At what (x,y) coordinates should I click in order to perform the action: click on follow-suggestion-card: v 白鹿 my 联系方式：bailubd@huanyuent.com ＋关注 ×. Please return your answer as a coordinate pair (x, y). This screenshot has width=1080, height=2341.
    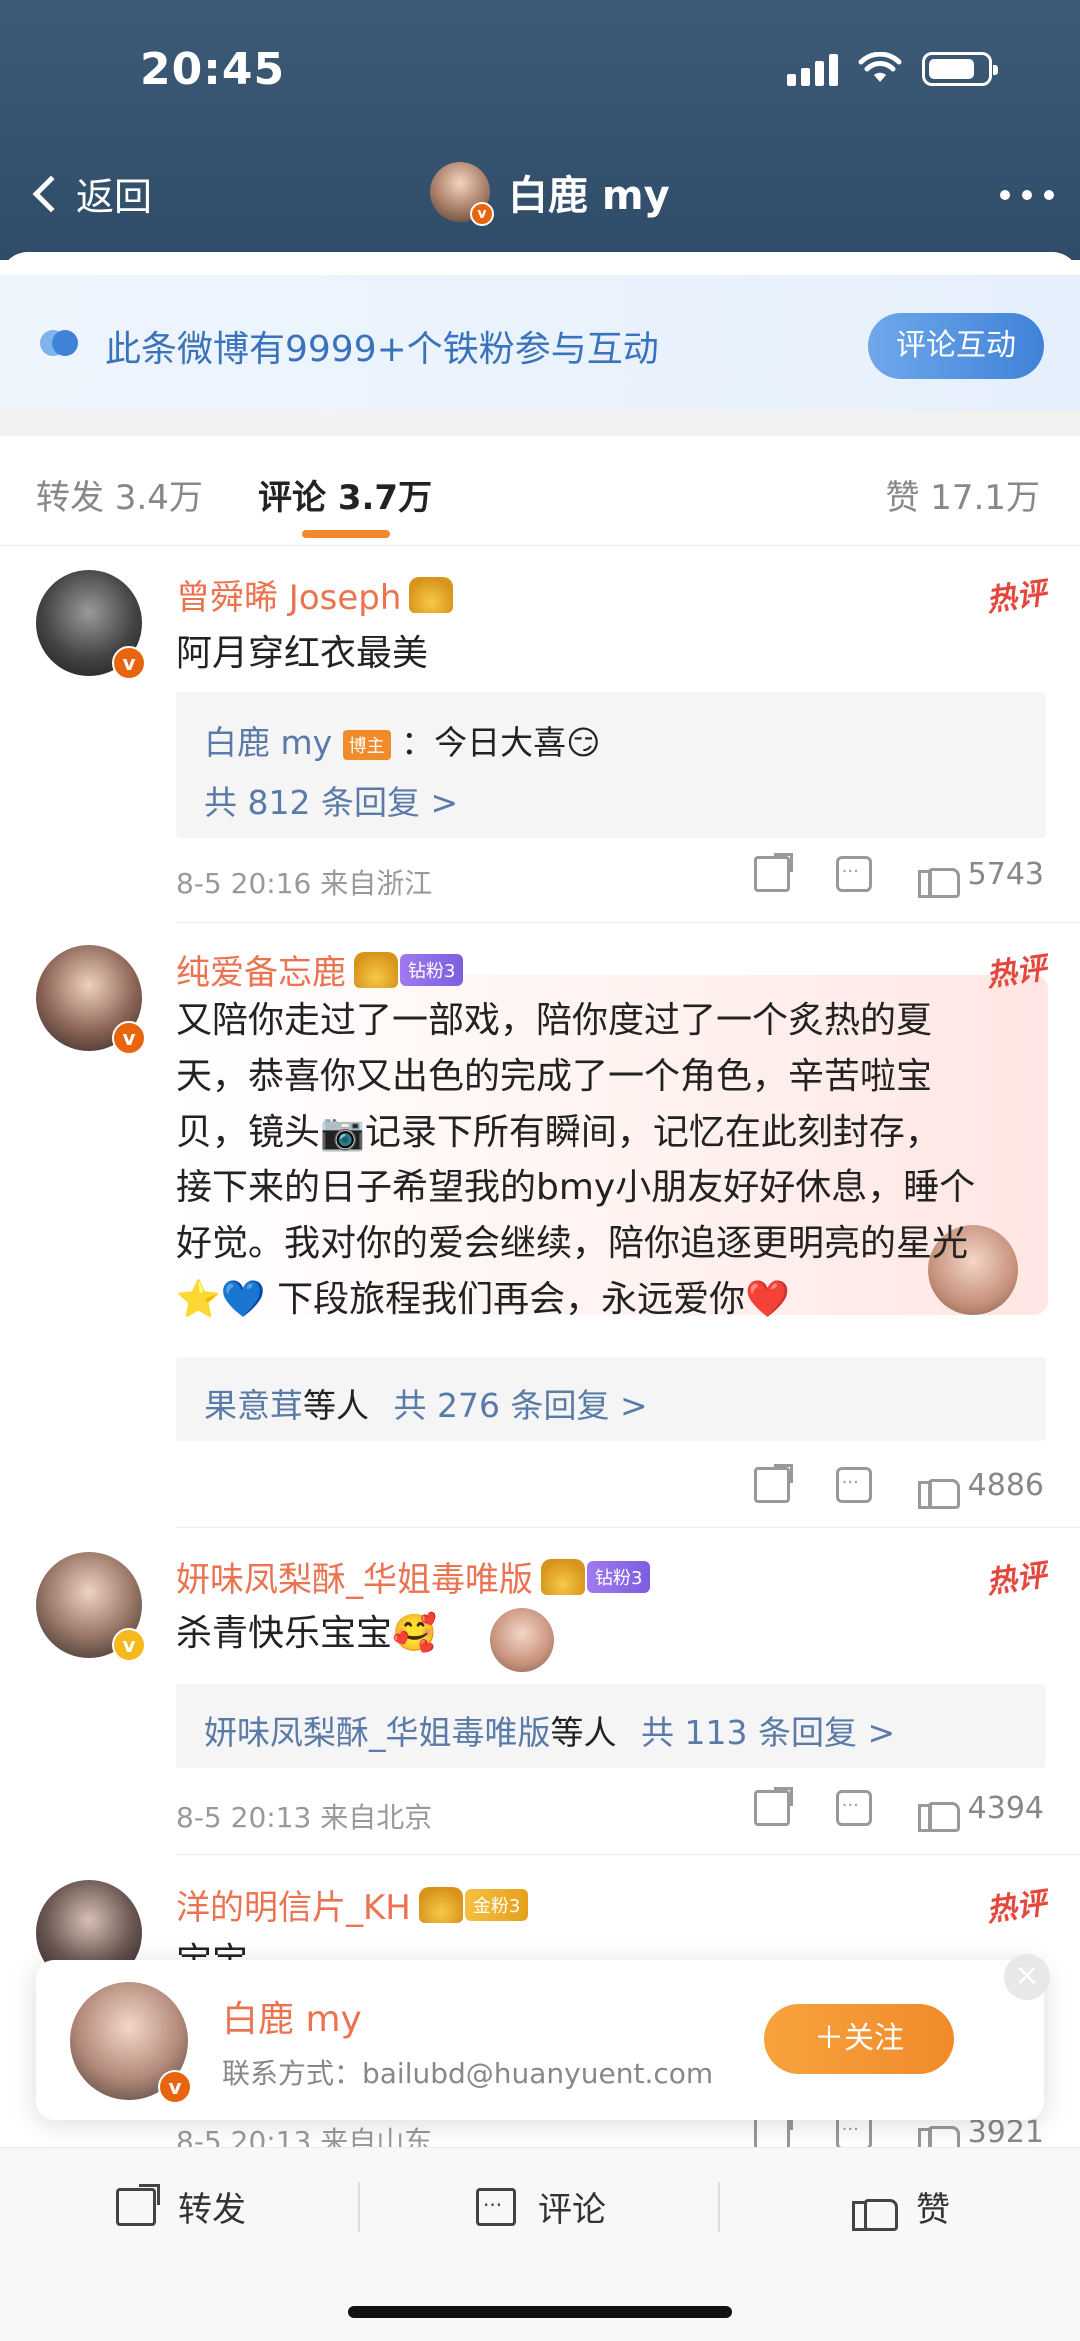
    Looking at the image, I should click on (543, 2037).